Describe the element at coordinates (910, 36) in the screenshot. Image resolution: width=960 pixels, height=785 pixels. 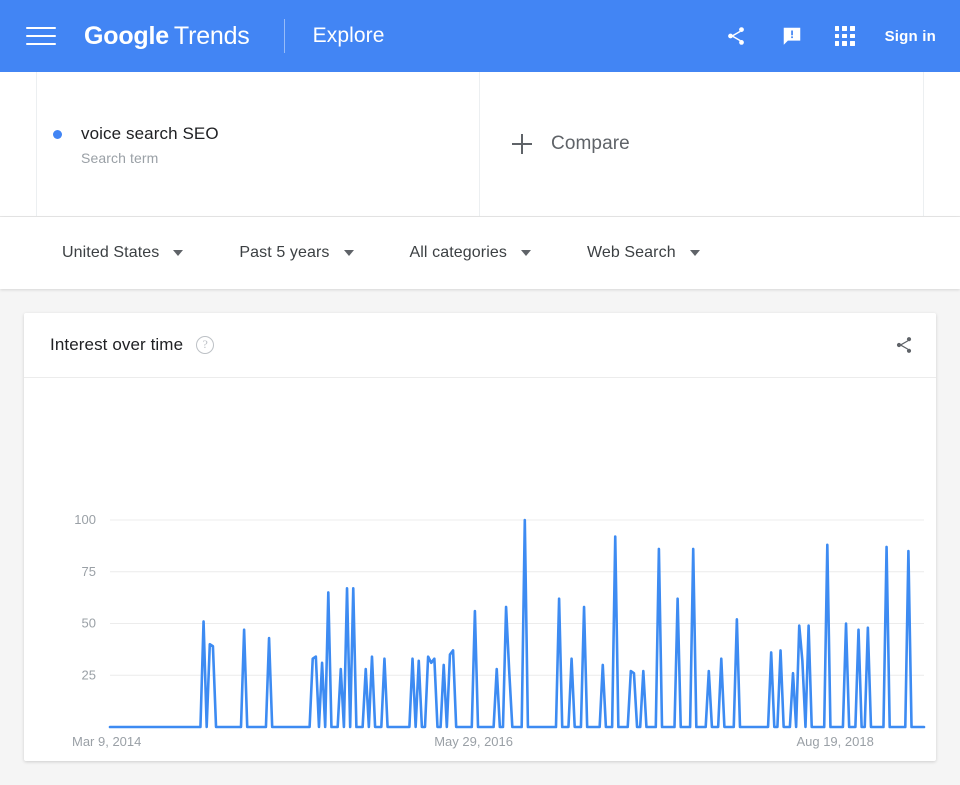
I see `sign-in-button: Sign in` at that location.